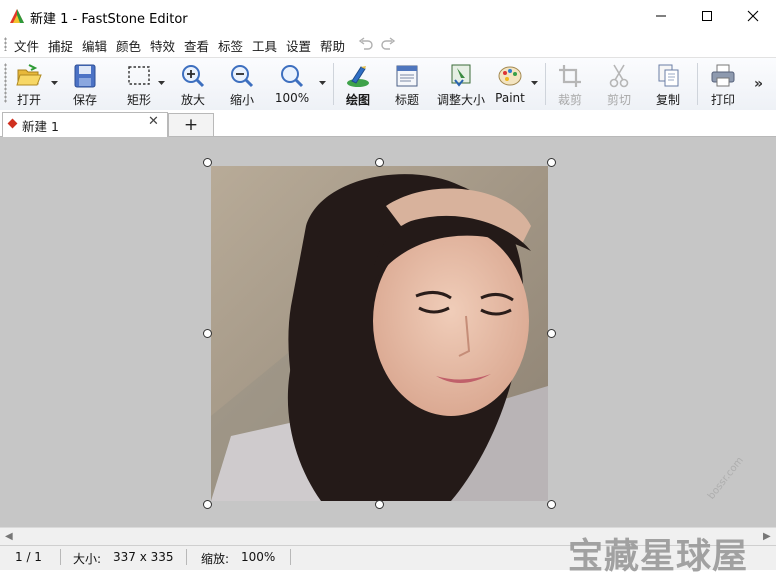 Image resolution: width=776 pixels, height=579 pixels. What do you see at coordinates (298, 45) in the screenshot?
I see `menu-settings: 设置` at bounding box center [298, 45].